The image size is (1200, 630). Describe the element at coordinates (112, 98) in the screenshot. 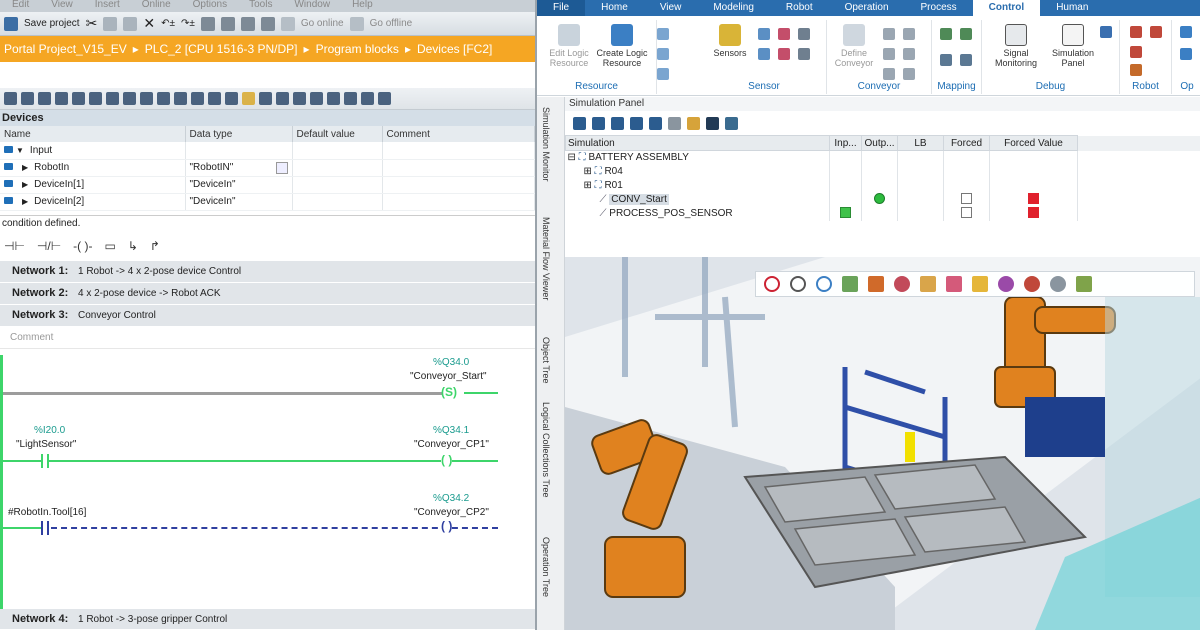

I see `favorites-icon` at that location.